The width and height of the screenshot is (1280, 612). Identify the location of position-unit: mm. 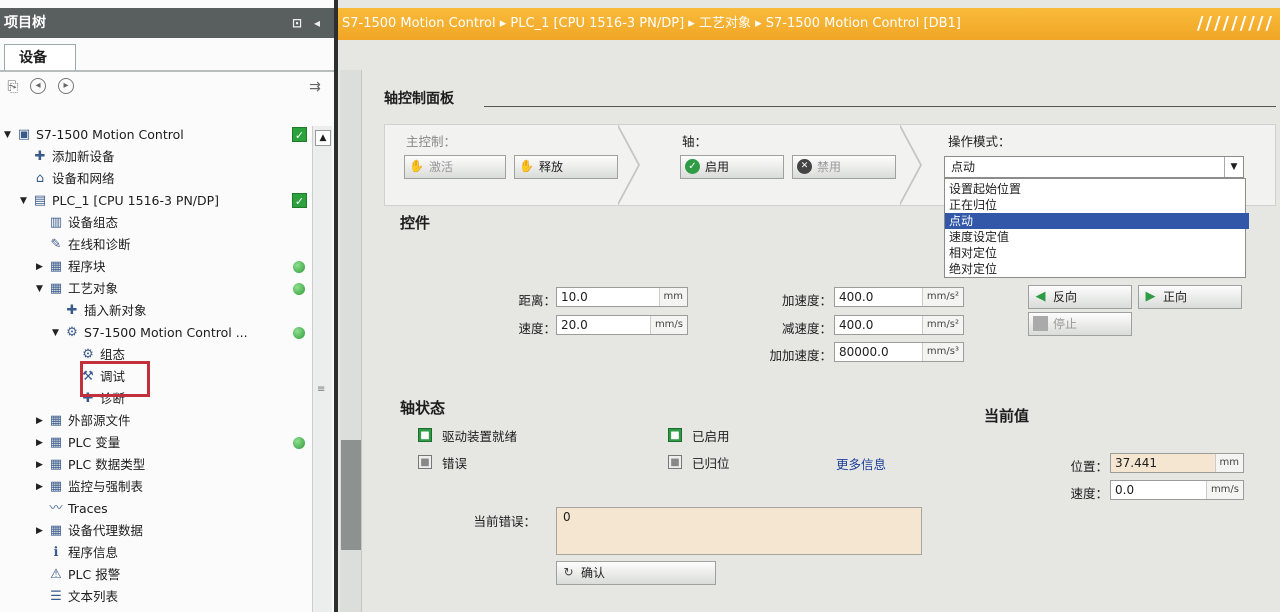
(1228, 463).